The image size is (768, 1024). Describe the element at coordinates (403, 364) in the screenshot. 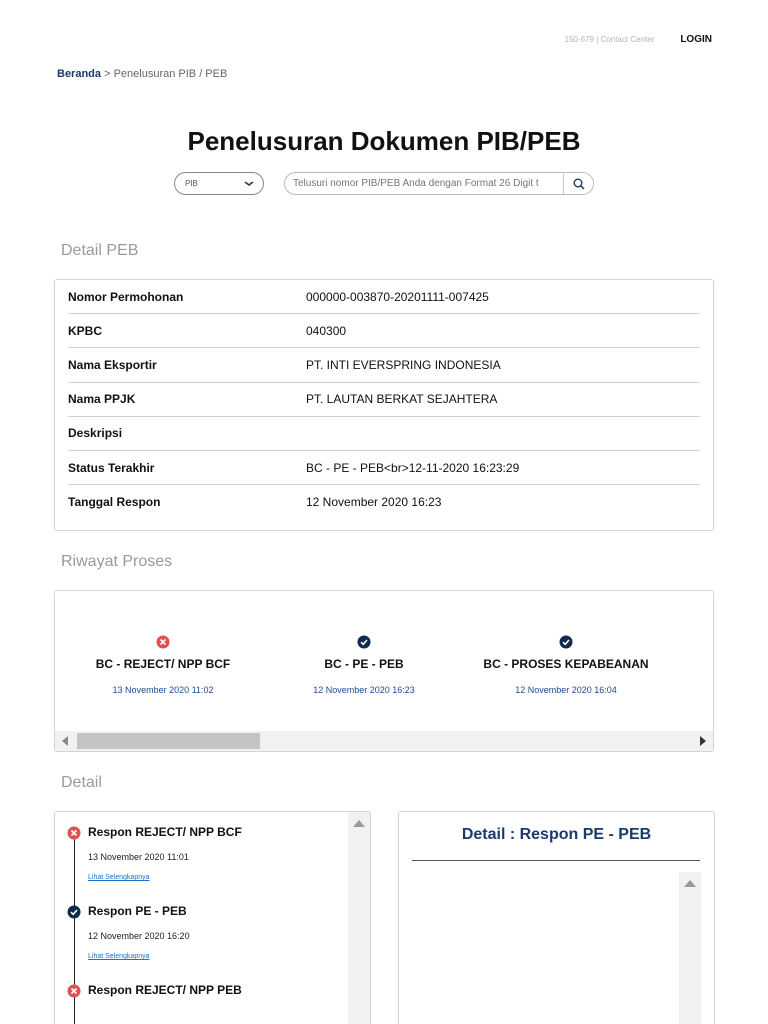

I see `detail-value: PT. INTI EVERSPRING INDONESIA` at that location.